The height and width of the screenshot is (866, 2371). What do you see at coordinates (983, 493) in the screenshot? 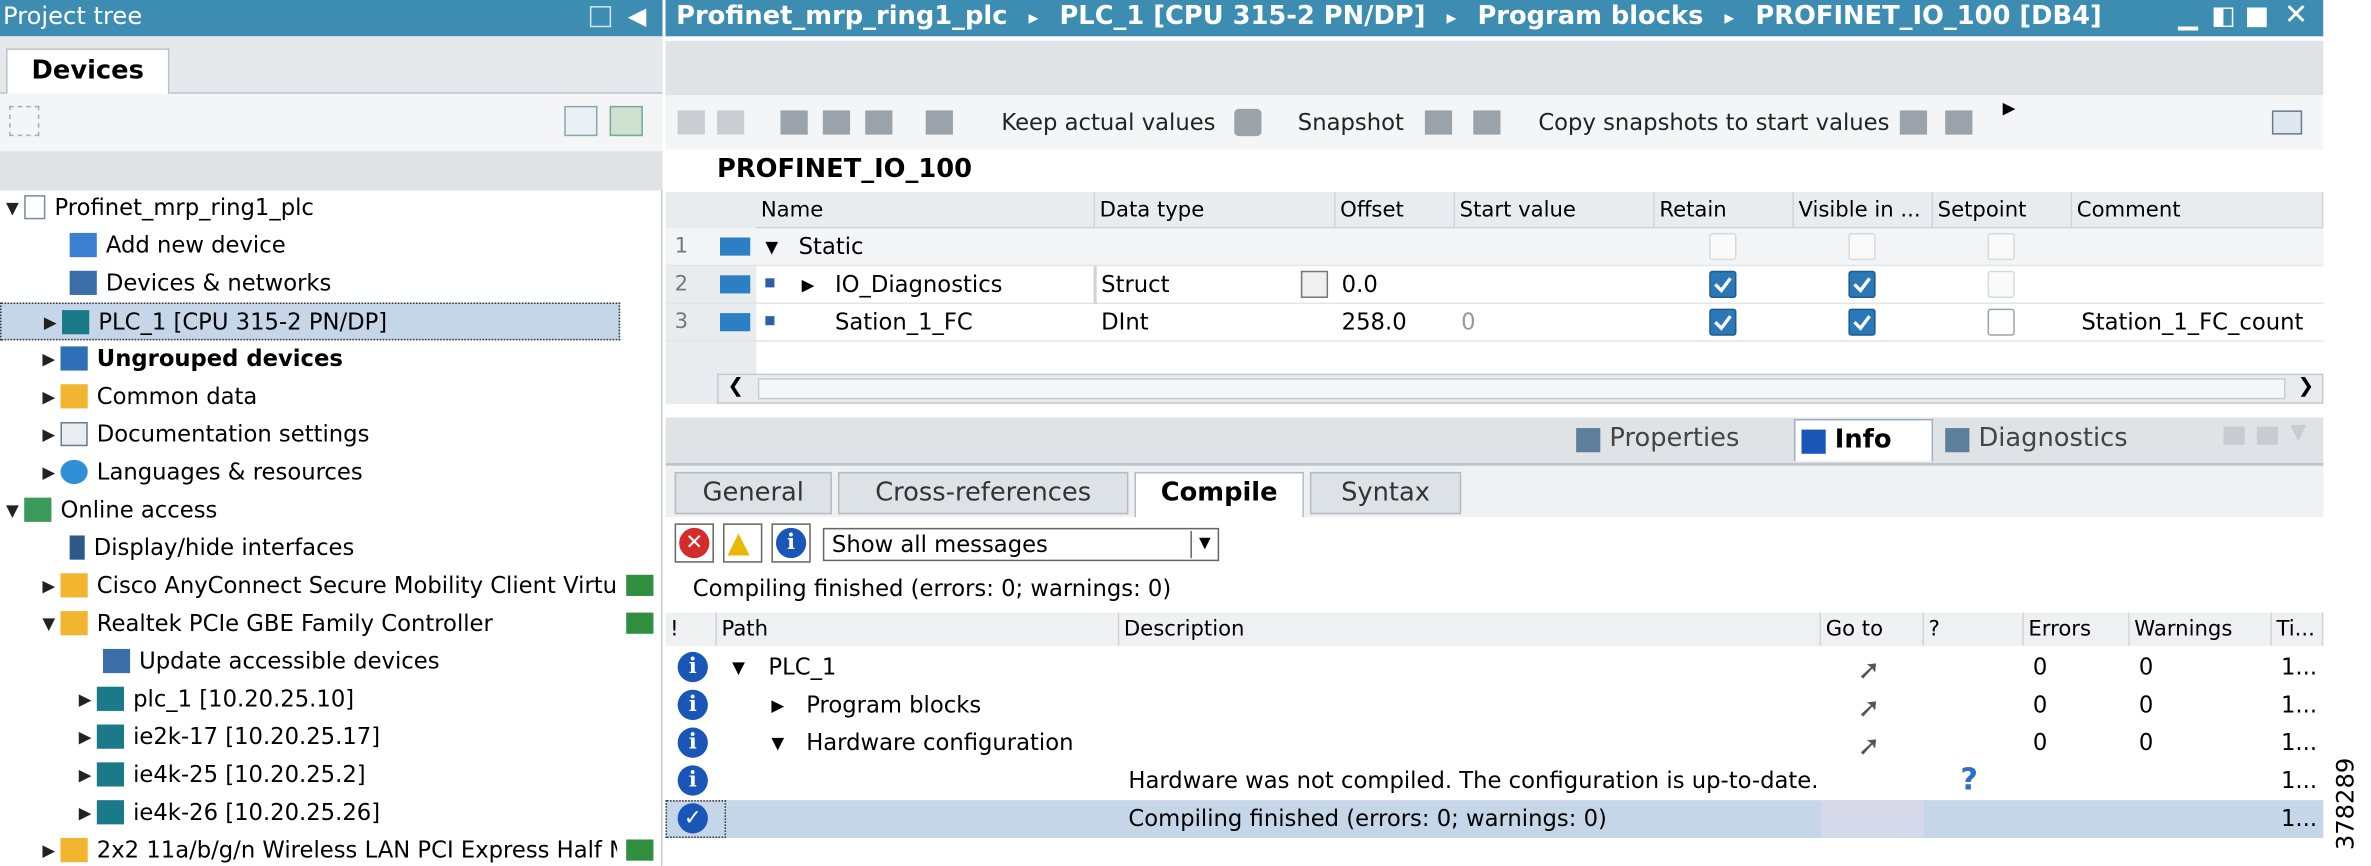
I see `subtab-cross-references: Cross-references` at bounding box center [983, 493].